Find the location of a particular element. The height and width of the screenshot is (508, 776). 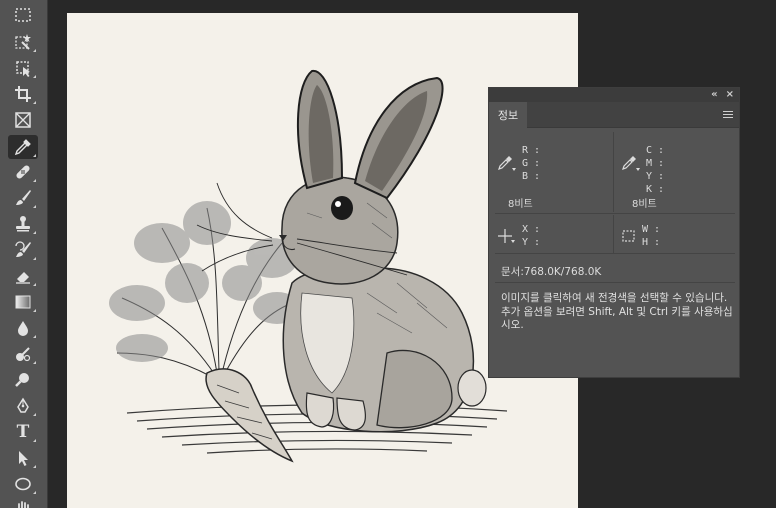

rgb-bit-depth: 8비트 is located at coordinates (520, 204).